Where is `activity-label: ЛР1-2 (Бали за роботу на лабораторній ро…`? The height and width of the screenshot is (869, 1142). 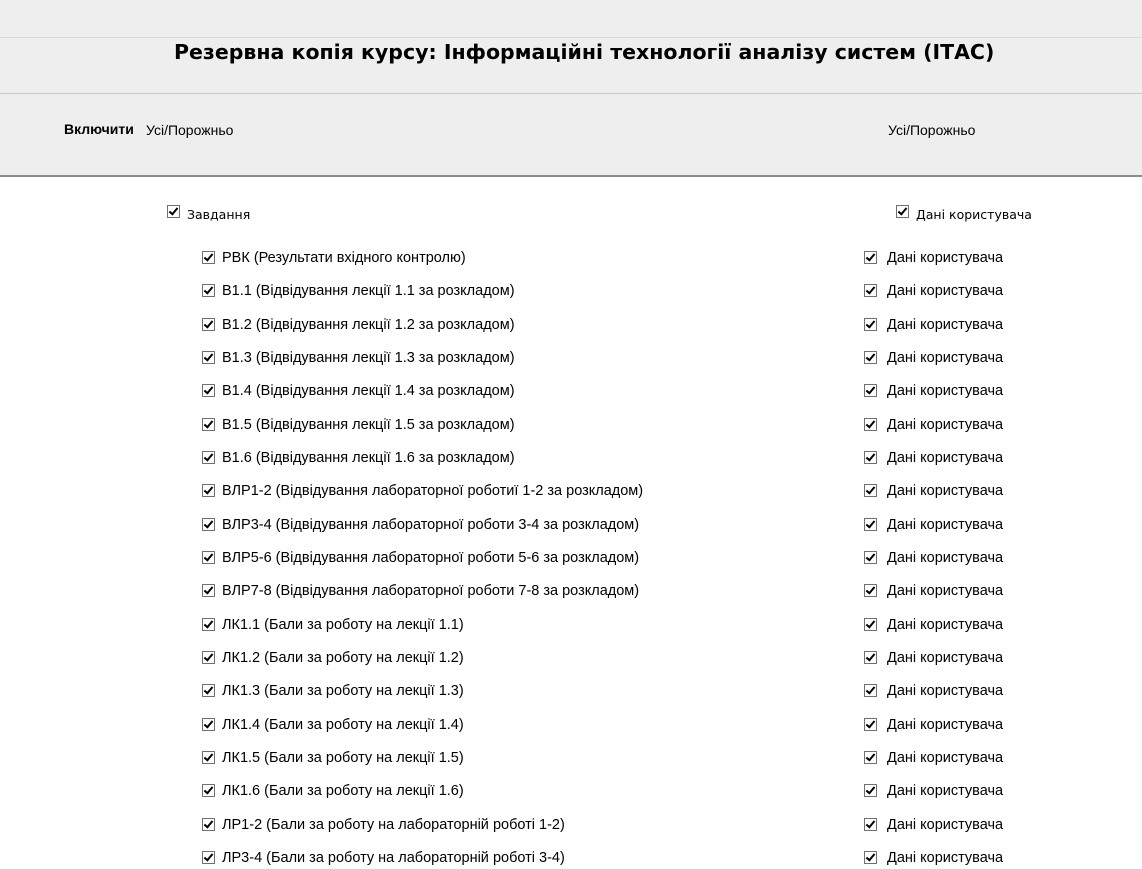
activity-label: ЛР1-2 (Бали за роботу на лабораторній ро… is located at coordinates (393, 825).